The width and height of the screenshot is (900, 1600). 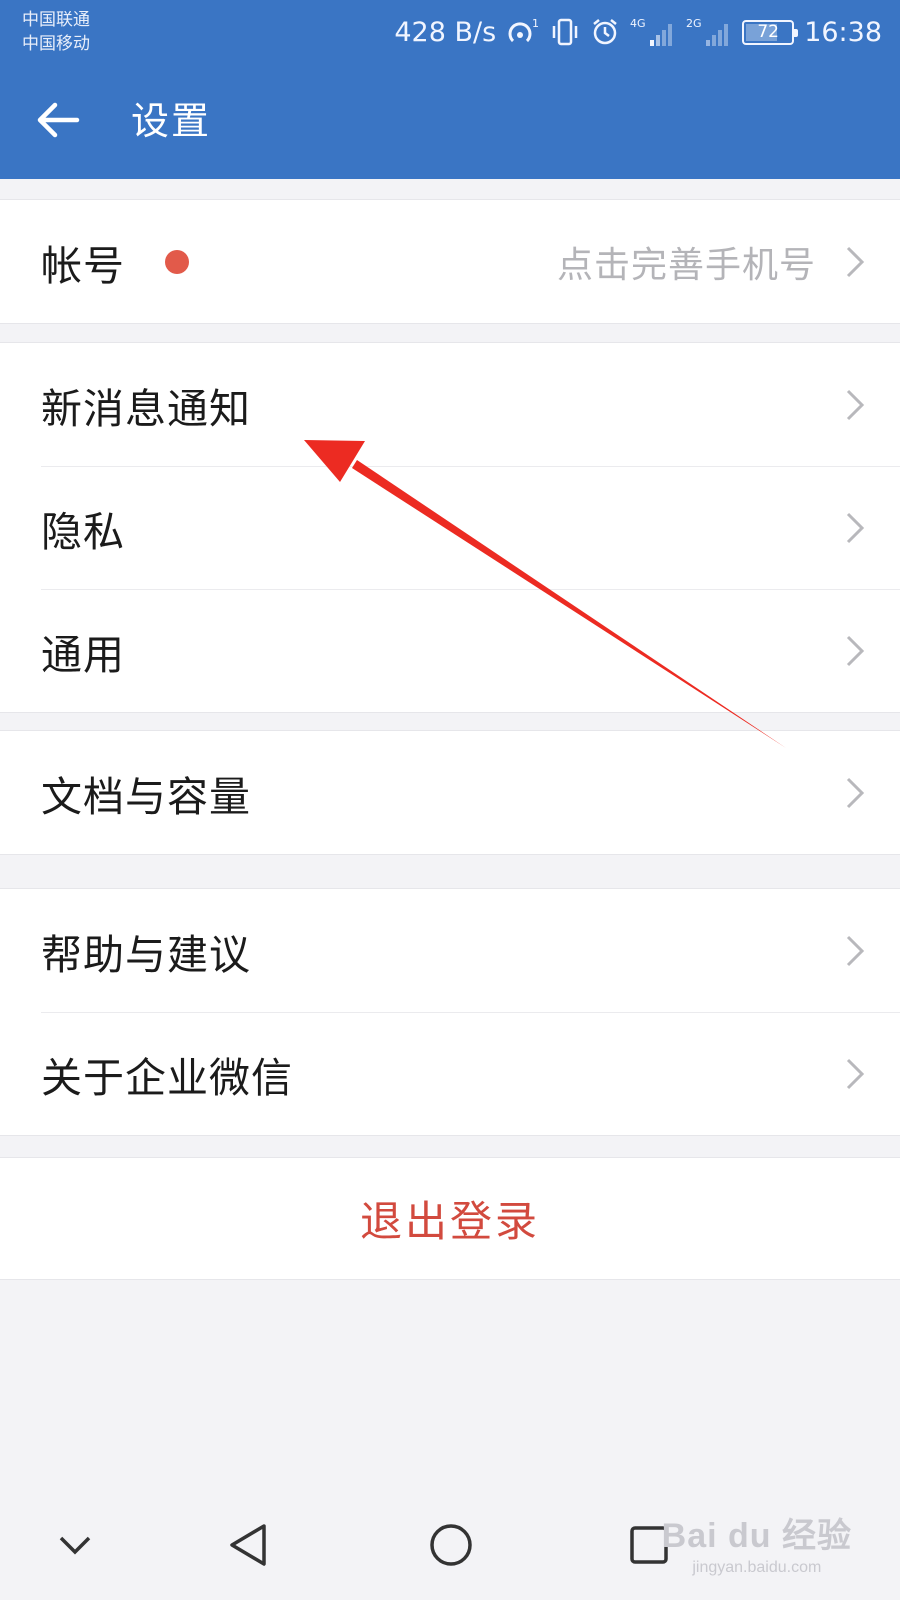 I want to click on settings-item-label: 通用, so click(x=83, y=654).